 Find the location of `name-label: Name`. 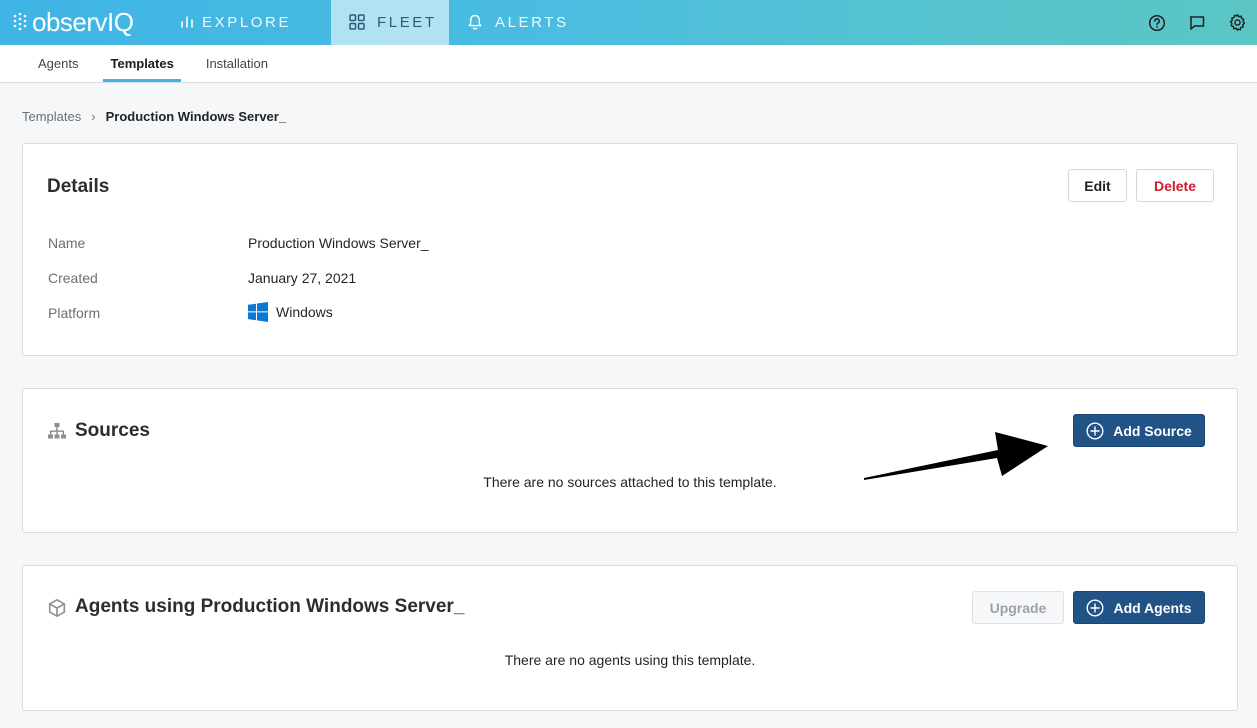

name-label: Name is located at coordinates (67, 243).